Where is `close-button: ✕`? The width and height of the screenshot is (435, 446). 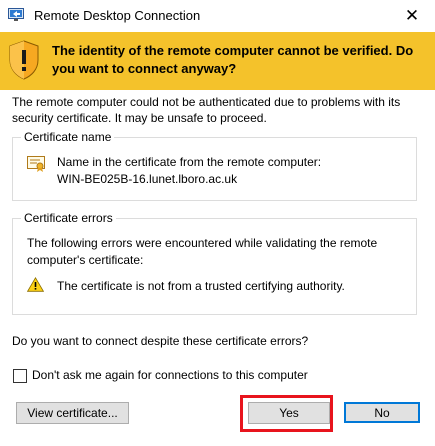 close-button: ✕ is located at coordinates (412, 15).